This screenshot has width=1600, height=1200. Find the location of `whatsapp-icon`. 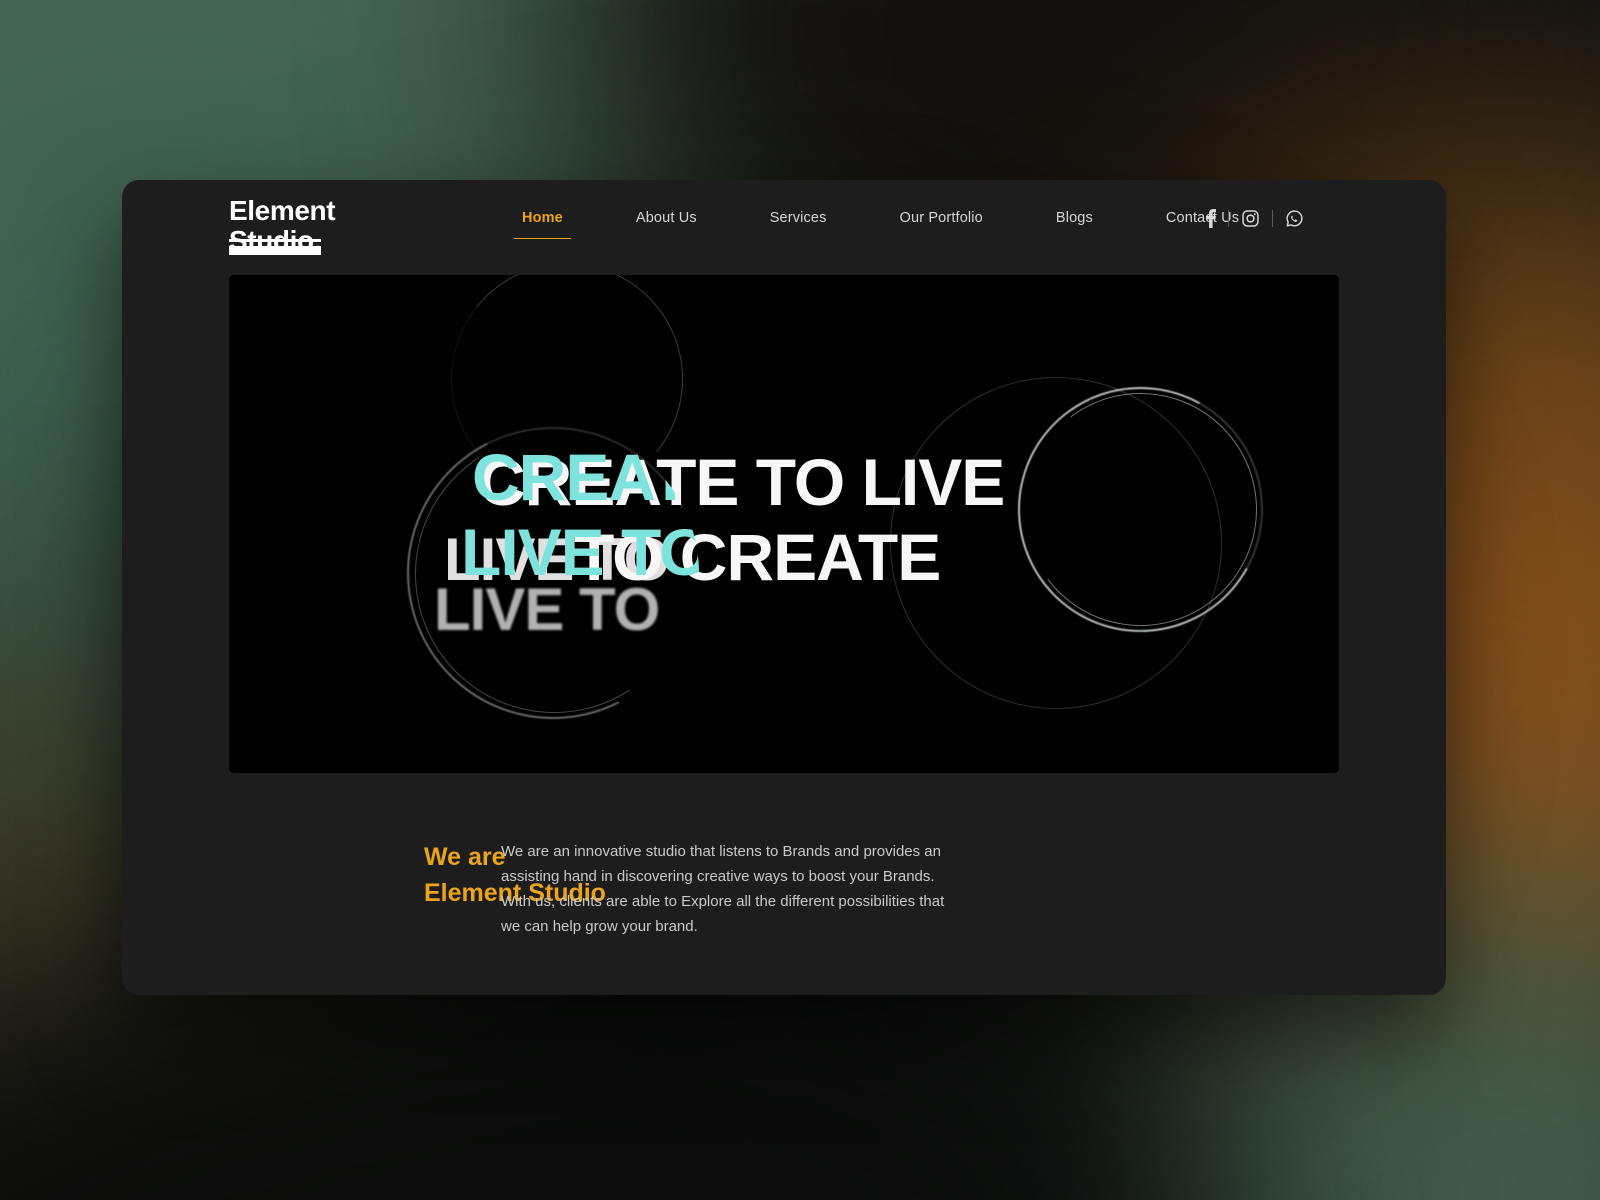

whatsapp-icon is located at coordinates (1294, 218).